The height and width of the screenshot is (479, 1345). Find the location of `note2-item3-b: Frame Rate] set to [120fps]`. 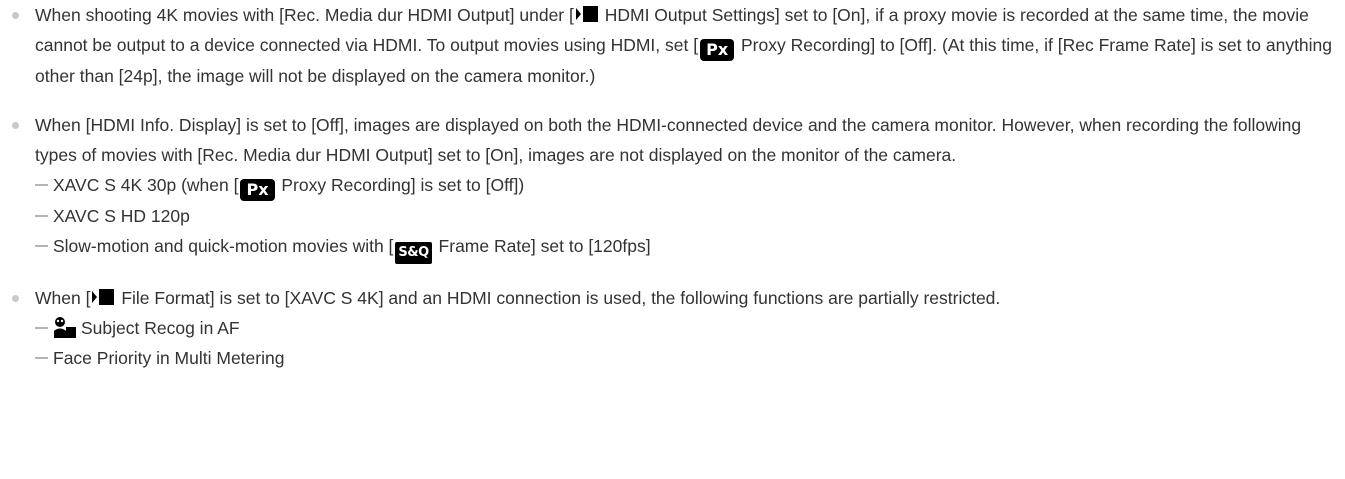

note2-item3-b: Frame Rate] set to [120fps] is located at coordinates (542, 246).